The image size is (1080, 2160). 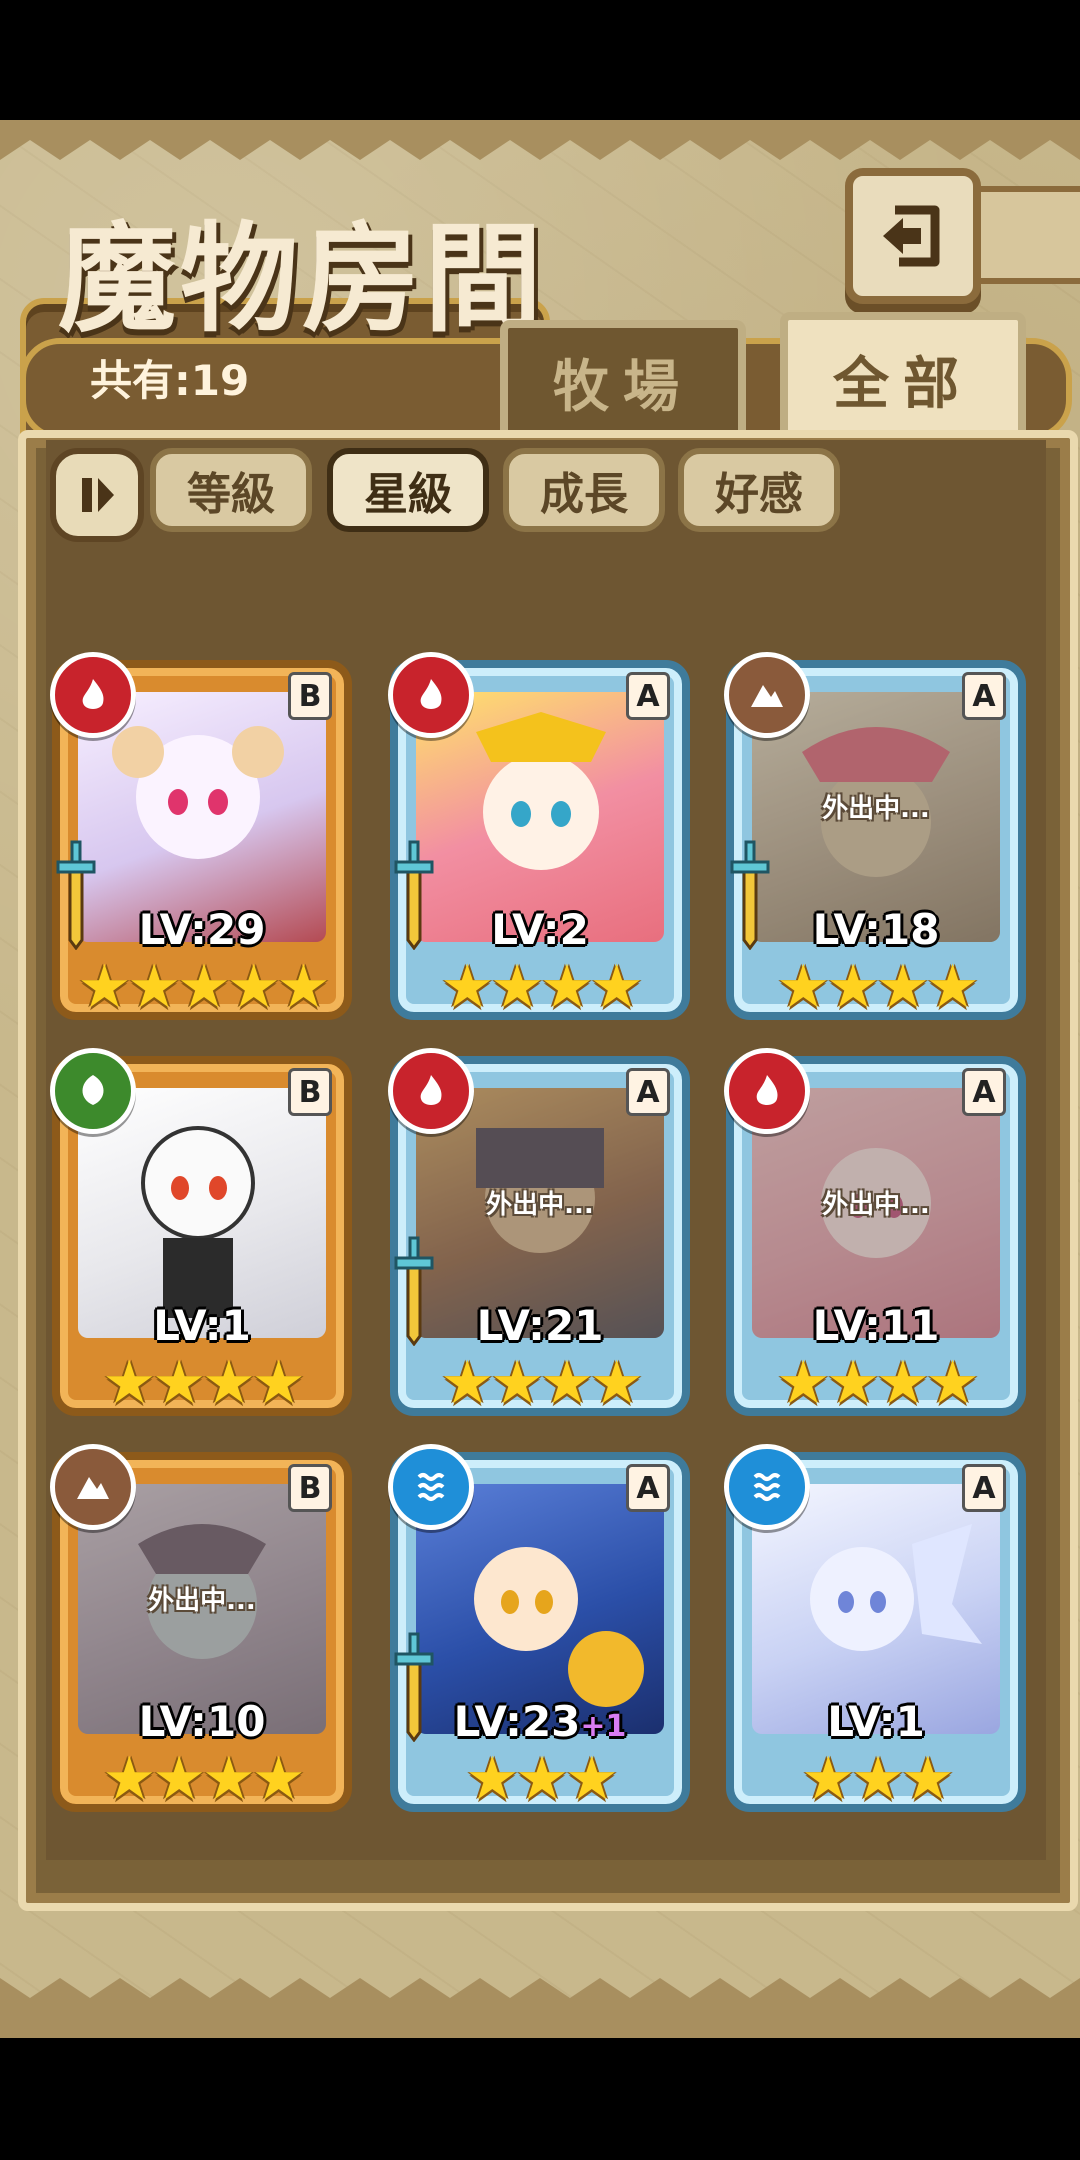 I want to click on monster-card: A LV:23+1 ★★★, so click(x=539, y=1629).